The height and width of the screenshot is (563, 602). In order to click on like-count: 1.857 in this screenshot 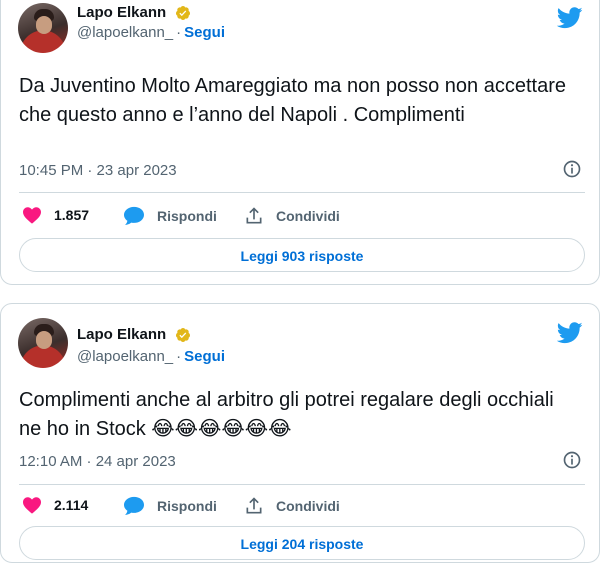, I will do `click(72, 215)`.